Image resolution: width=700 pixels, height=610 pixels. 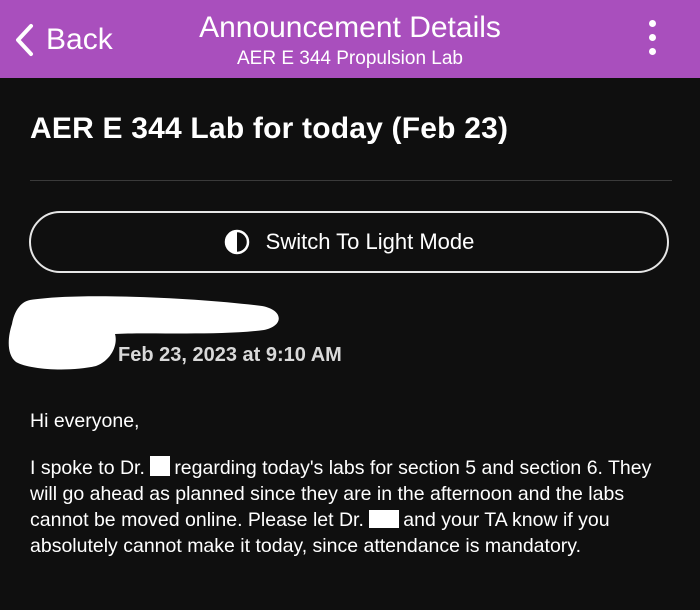 What do you see at coordinates (85, 421) in the screenshot?
I see `greeting: Hi everyone,` at bounding box center [85, 421].